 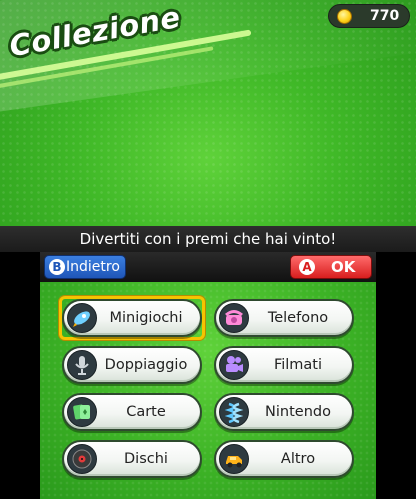 I want to click on disc-icon, so click(x=82, y=459).